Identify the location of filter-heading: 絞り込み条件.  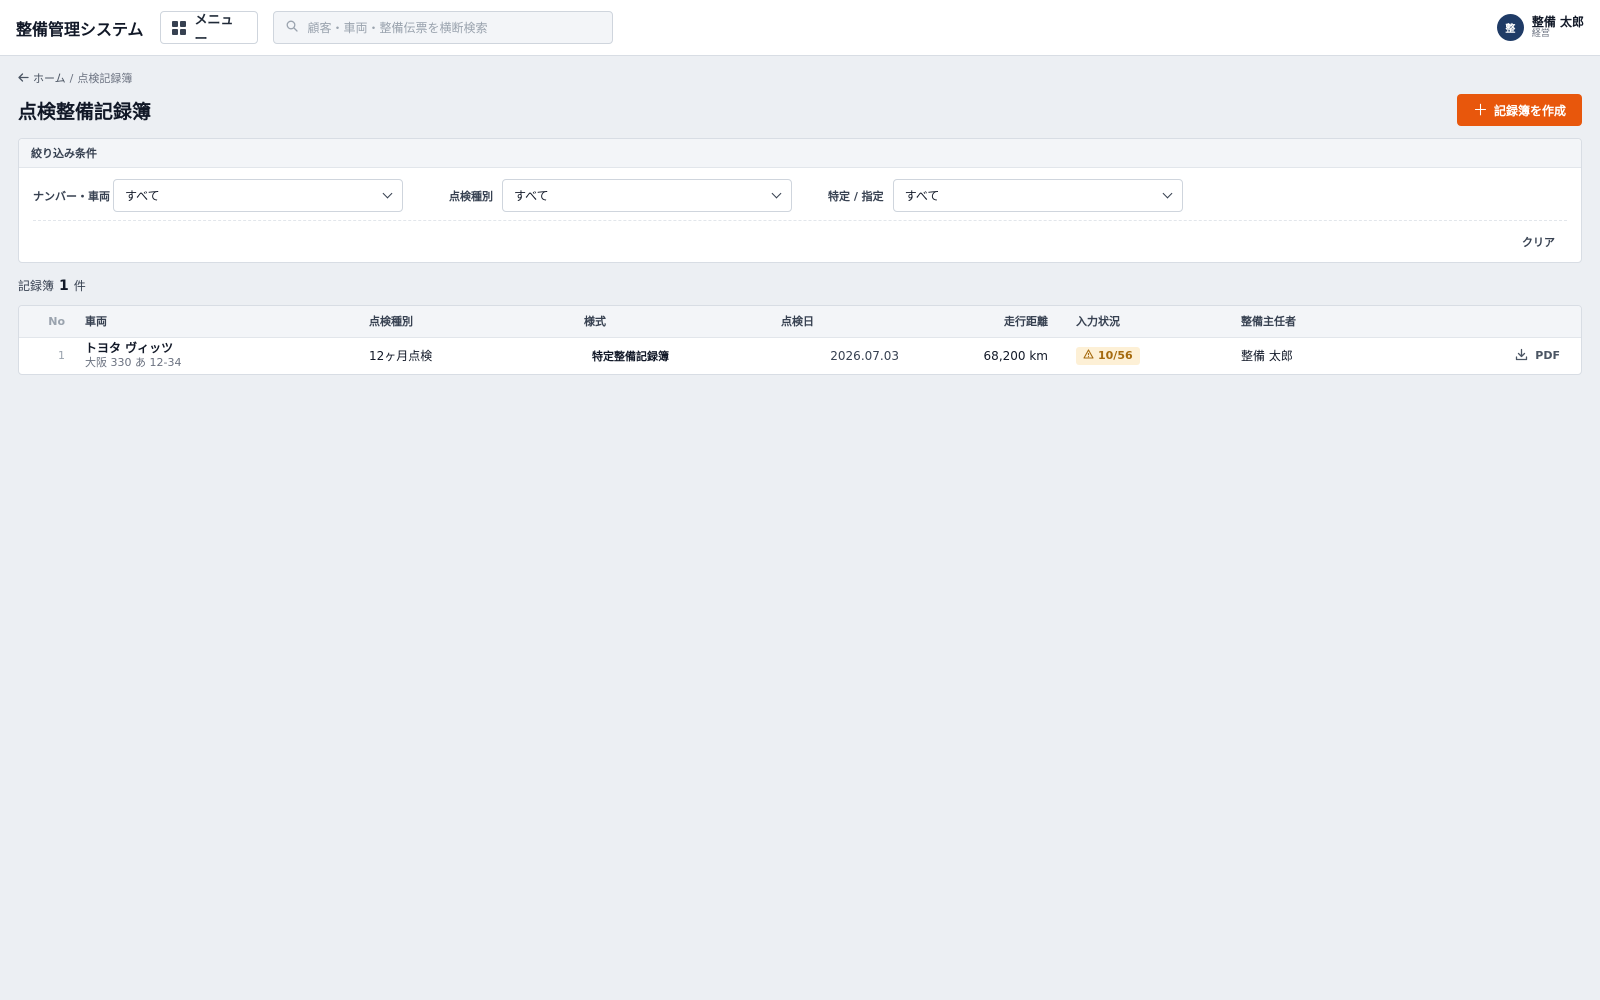
(800, 153).